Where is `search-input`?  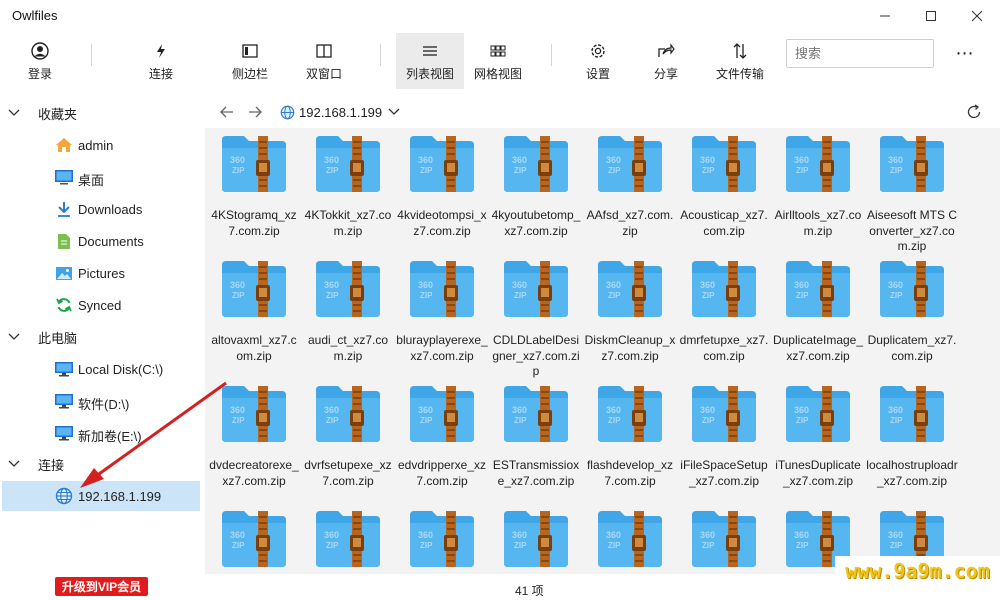 search-input is located at coordinates (860, 53).